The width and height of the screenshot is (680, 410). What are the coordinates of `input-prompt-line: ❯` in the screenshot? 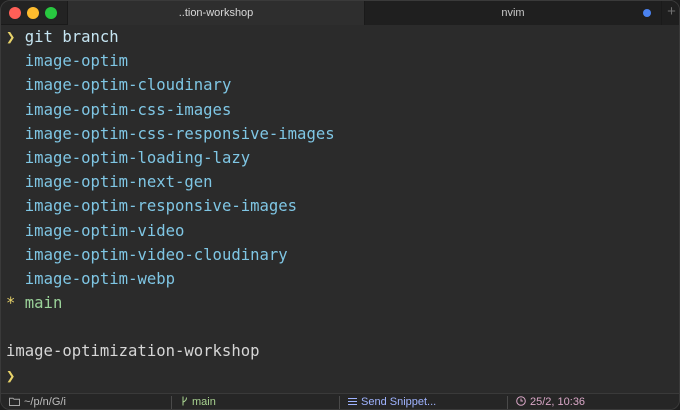 It's located at (342, 376).